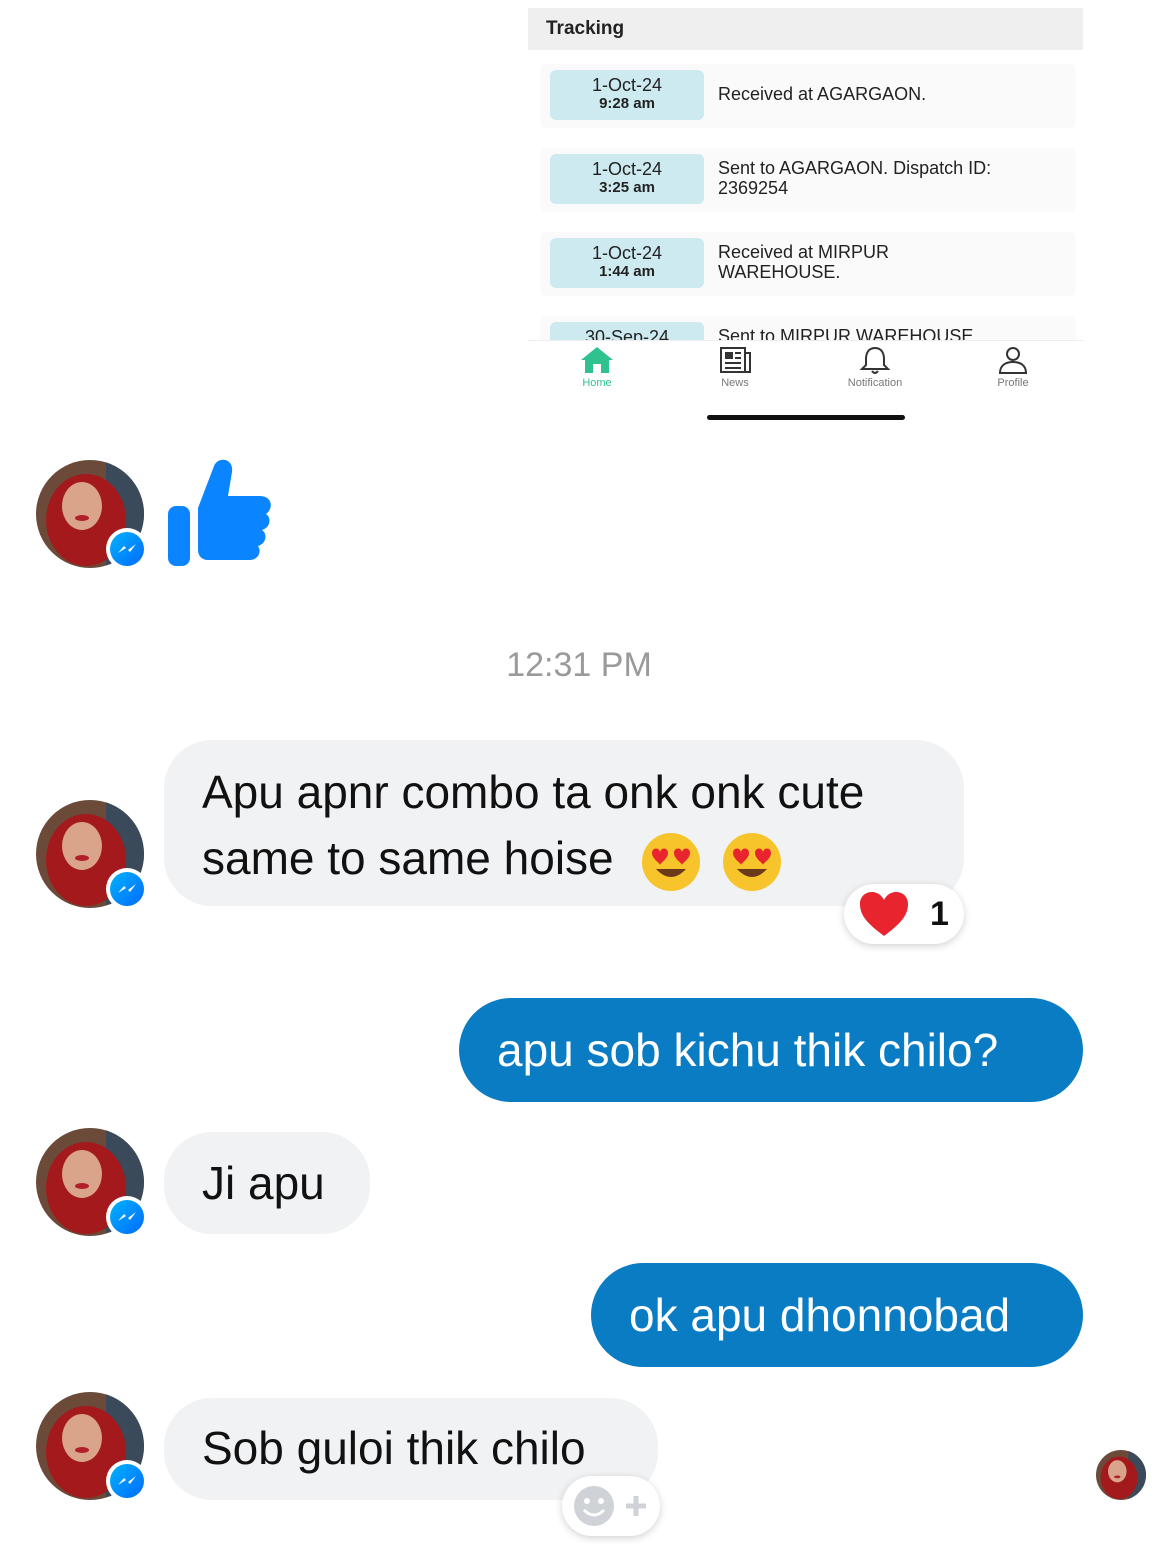 The width and height of the screenshot is (1158, 1544). I want to click on seen-avatar, so click(1121, 1475).